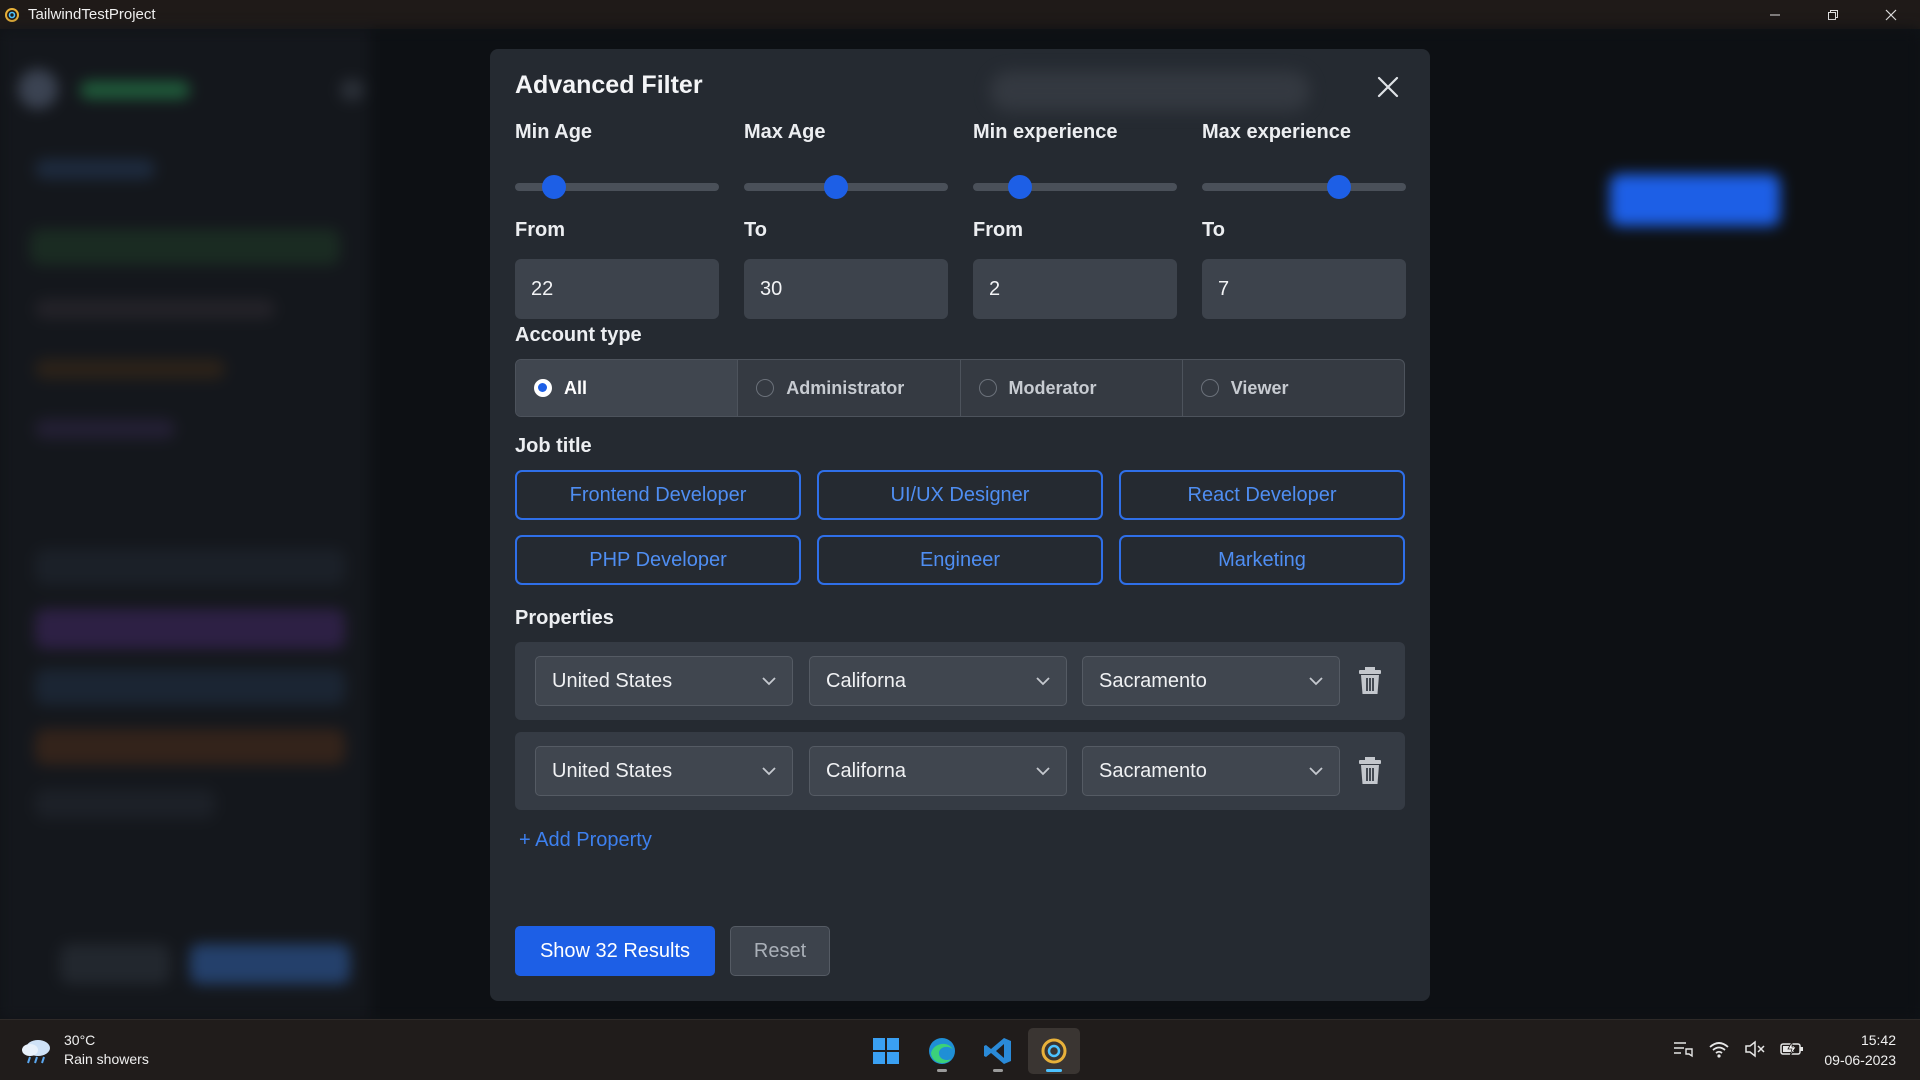 The height and width of the screenshot is (1080, 1920). I want to click on notifications-icon, so click(1683, 1049).